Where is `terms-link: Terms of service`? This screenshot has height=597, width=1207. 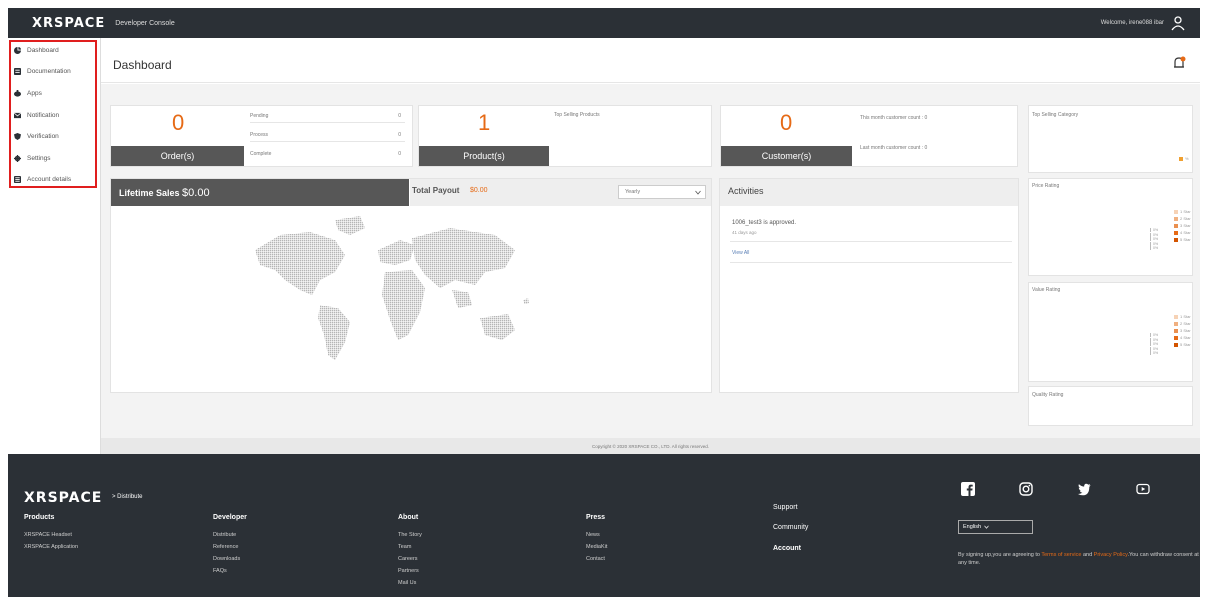
terms-link: Terms of service is located at coordinates (1061, 555).